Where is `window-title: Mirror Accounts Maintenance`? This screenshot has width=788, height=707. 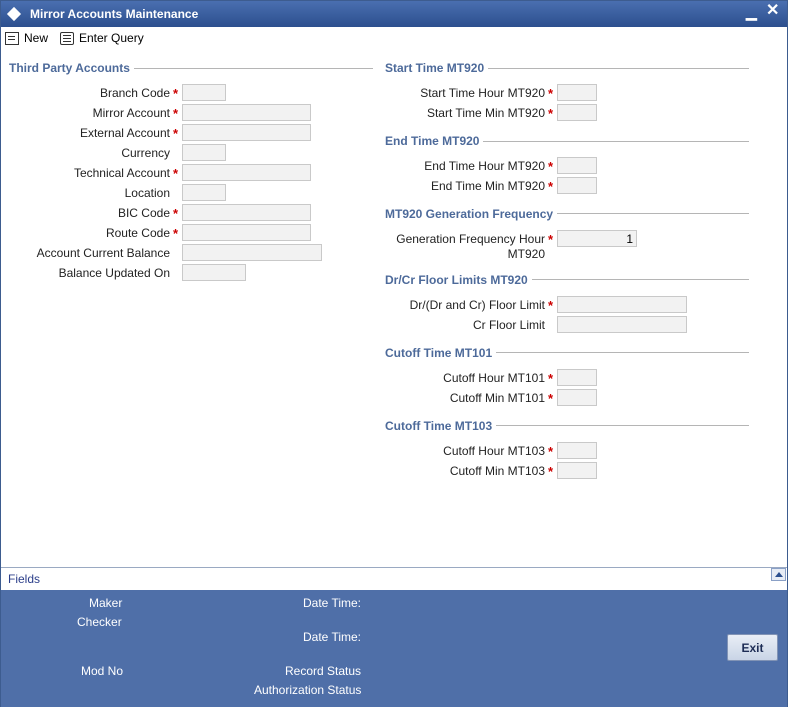 window-title: Mirror Accounts Maintenance is located at coordinates (114, 14).